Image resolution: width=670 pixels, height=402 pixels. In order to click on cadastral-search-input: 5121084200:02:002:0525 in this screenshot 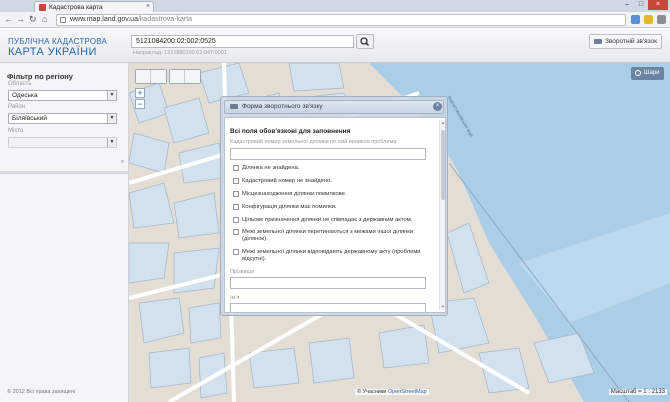, I will do `click(242, 41)`.